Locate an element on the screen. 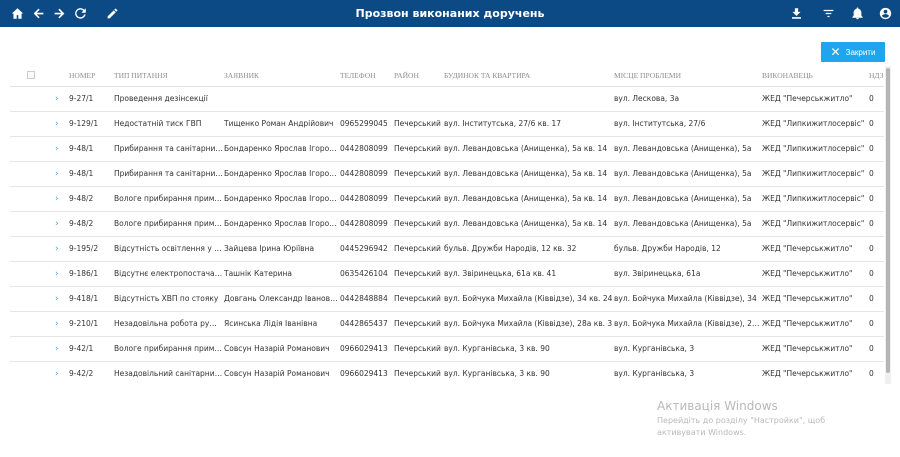  account-icon is located at coordinates (885, 13).